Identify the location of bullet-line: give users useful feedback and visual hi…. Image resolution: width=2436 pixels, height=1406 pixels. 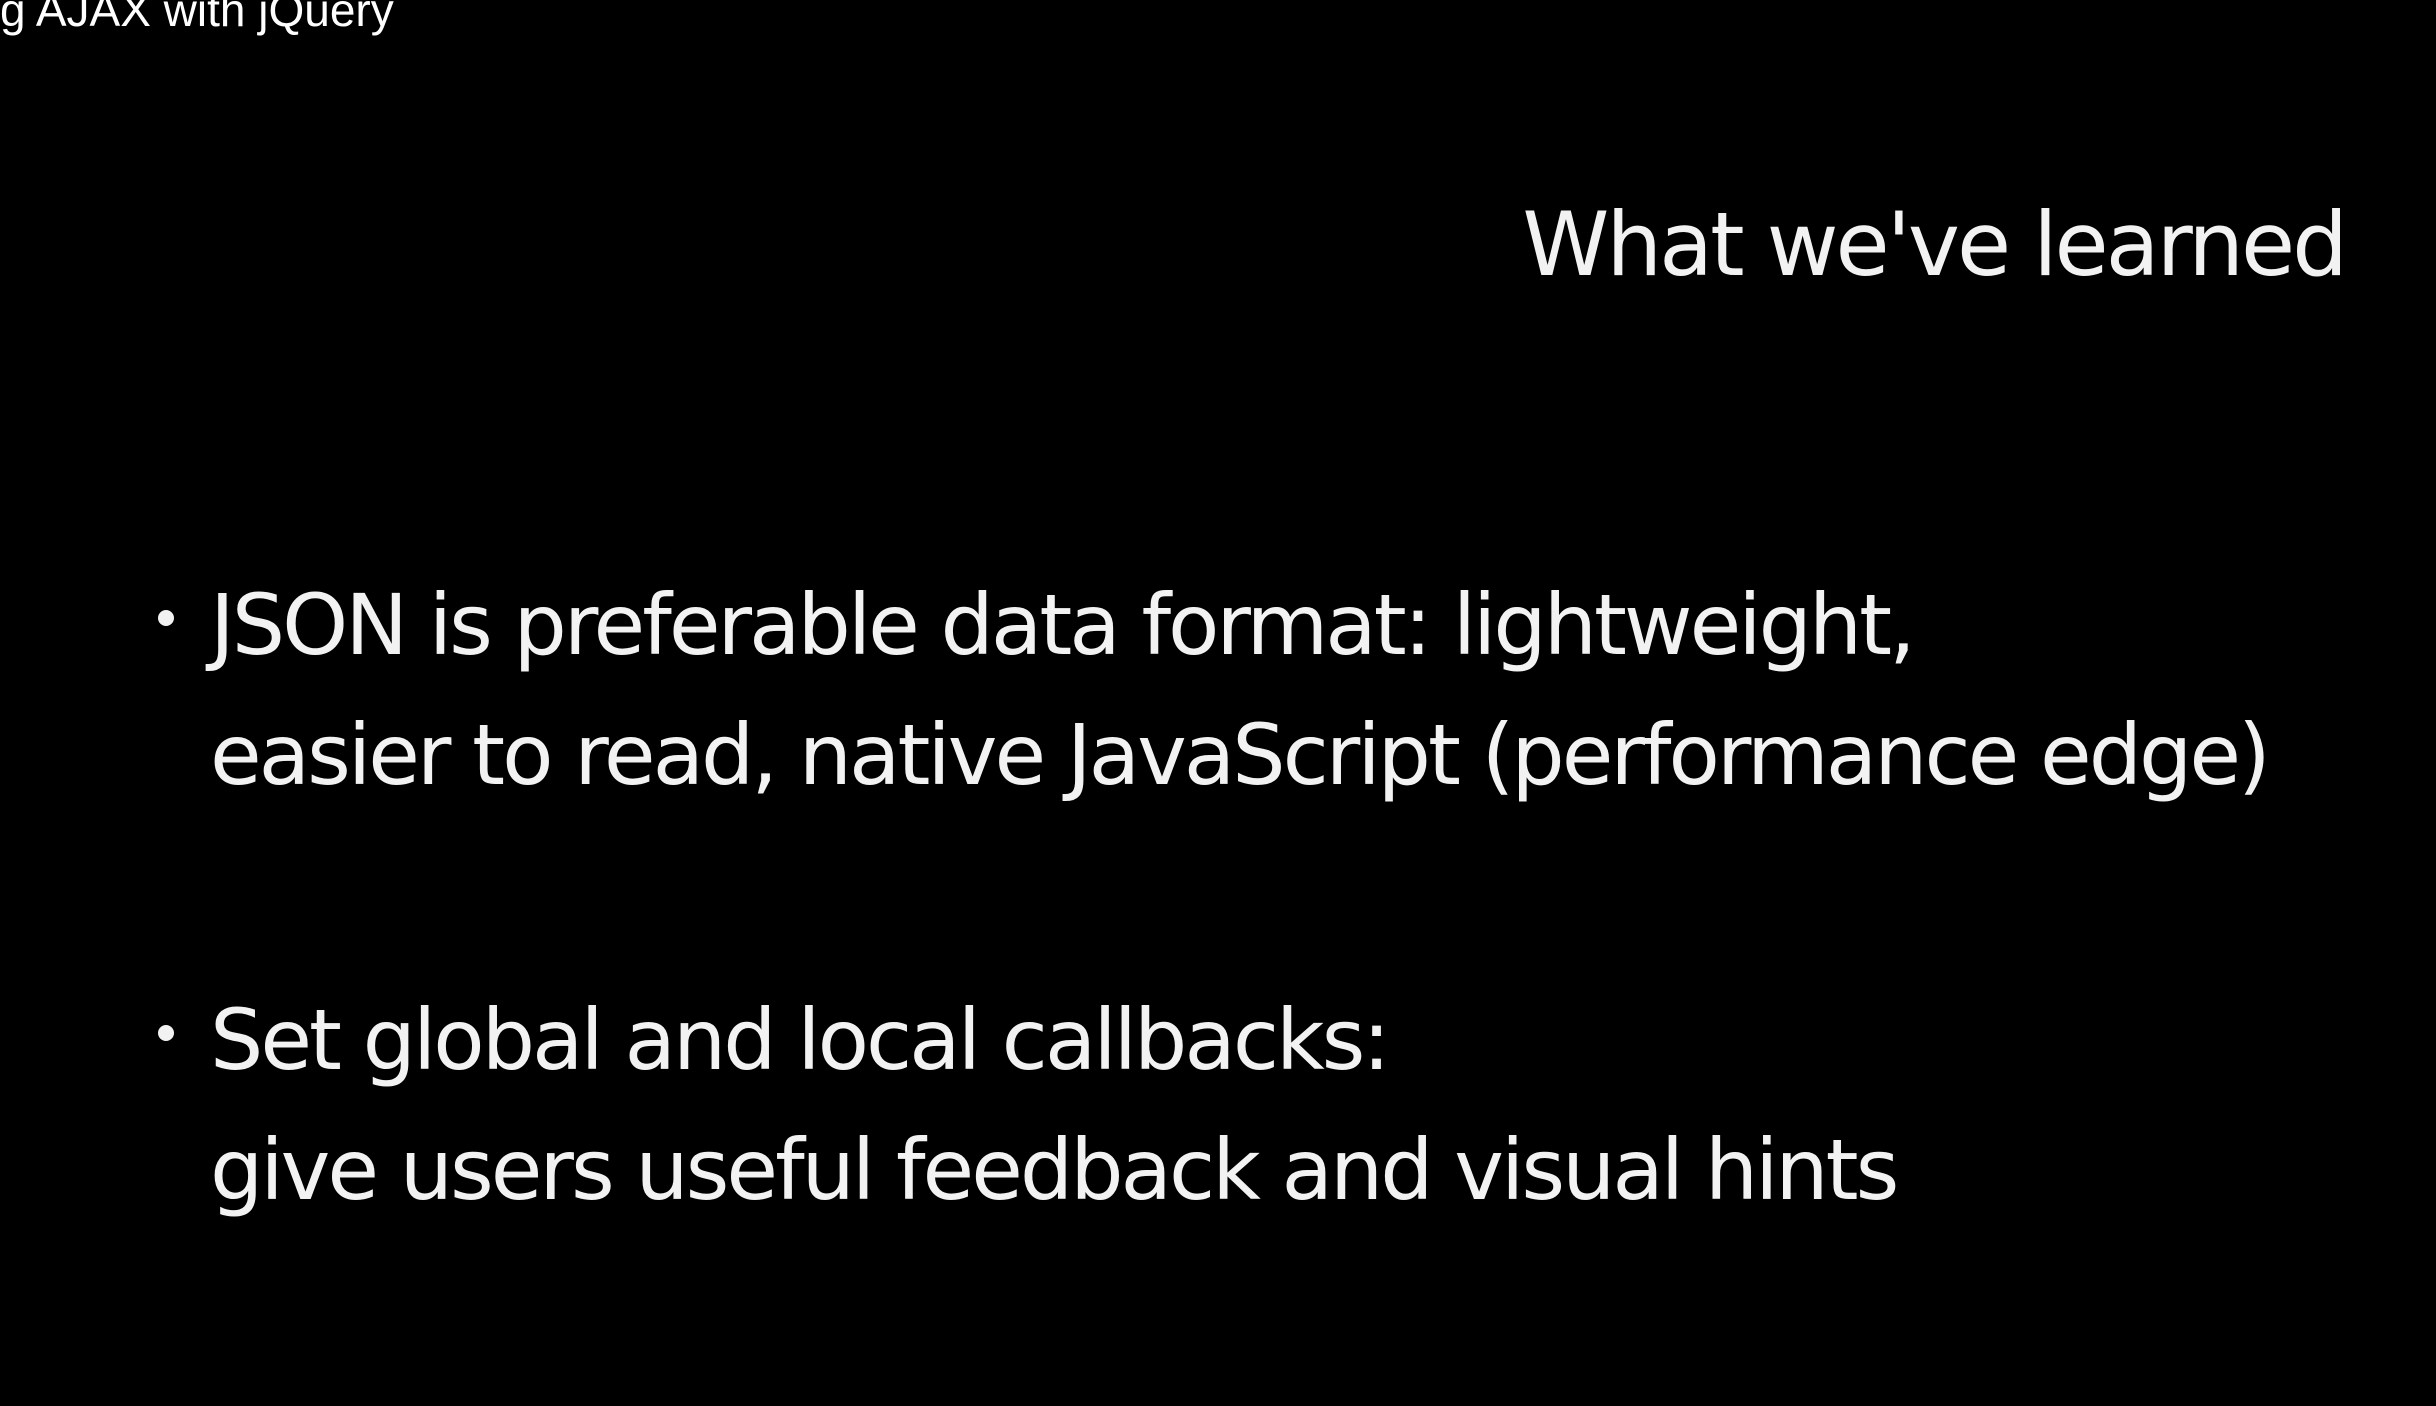
(1054, 1170).